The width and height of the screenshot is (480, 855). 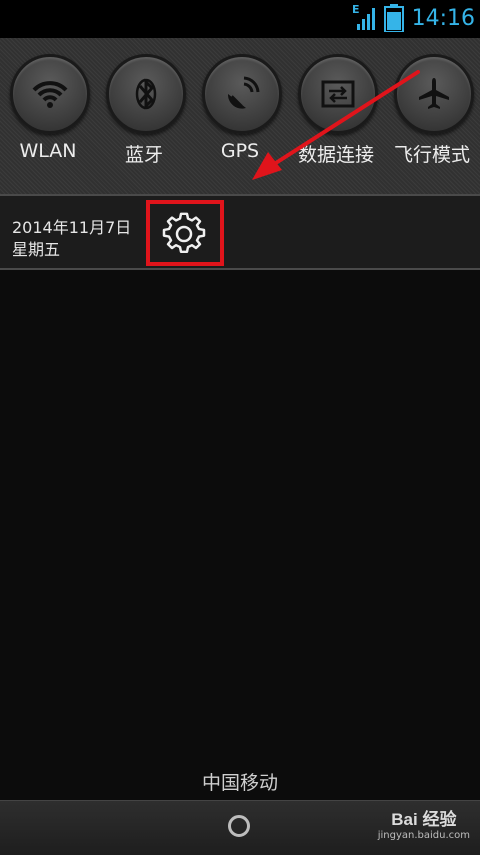 What do you see at coordinates (338, 94) in the screenshot?
I see `data-connection-icon` at bounding box center [338, 94].